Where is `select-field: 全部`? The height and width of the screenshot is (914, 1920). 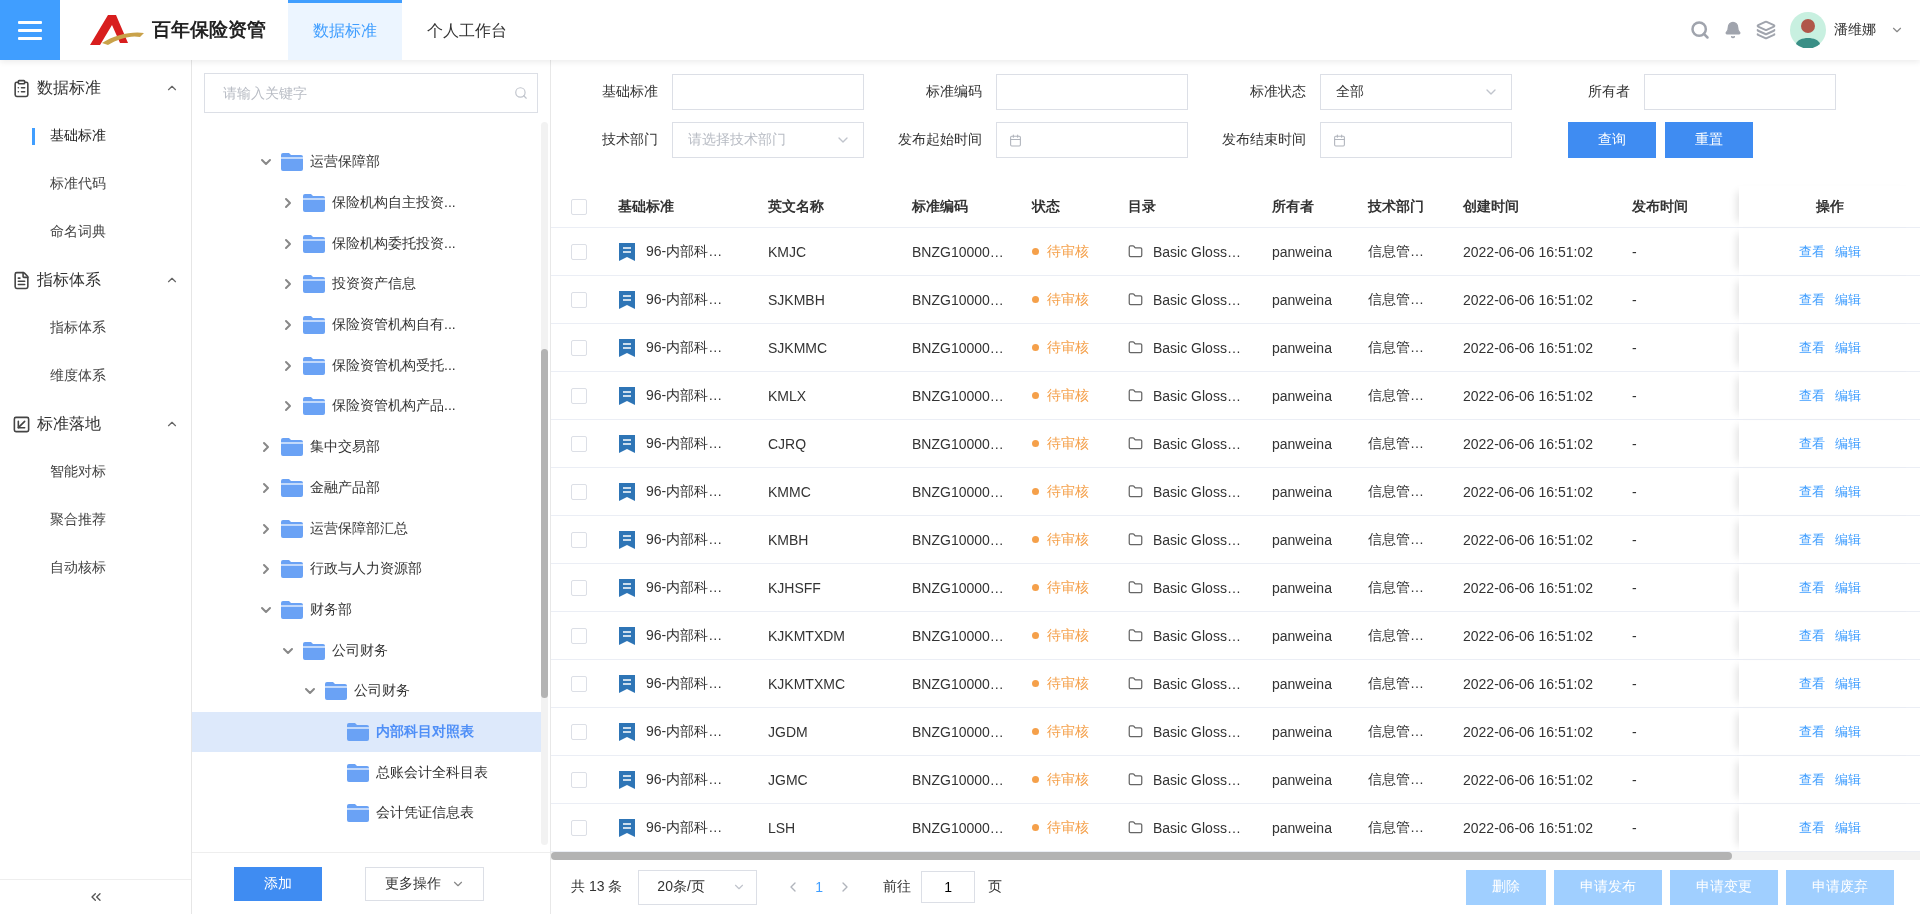 select-field: 全部 is located at coordinates (1416, 92).